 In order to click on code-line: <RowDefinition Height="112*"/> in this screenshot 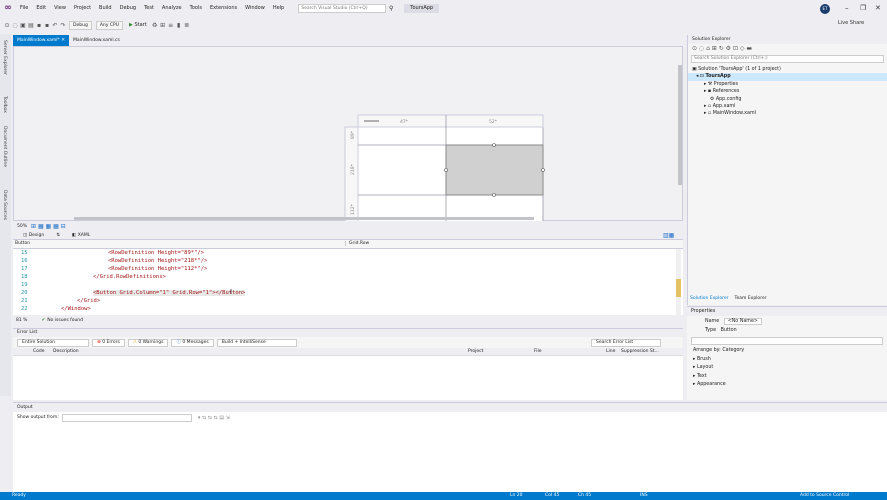, I will do `click(157, 269)`.